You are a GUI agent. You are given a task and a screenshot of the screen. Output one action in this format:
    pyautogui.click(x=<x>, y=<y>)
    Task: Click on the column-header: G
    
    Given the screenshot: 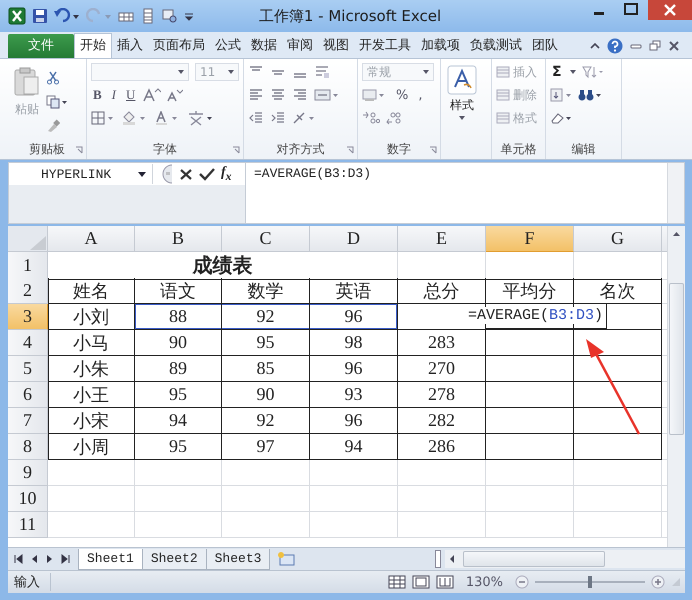 What is the action you would take?
    pyautogui.click(x=618, y=239)
    